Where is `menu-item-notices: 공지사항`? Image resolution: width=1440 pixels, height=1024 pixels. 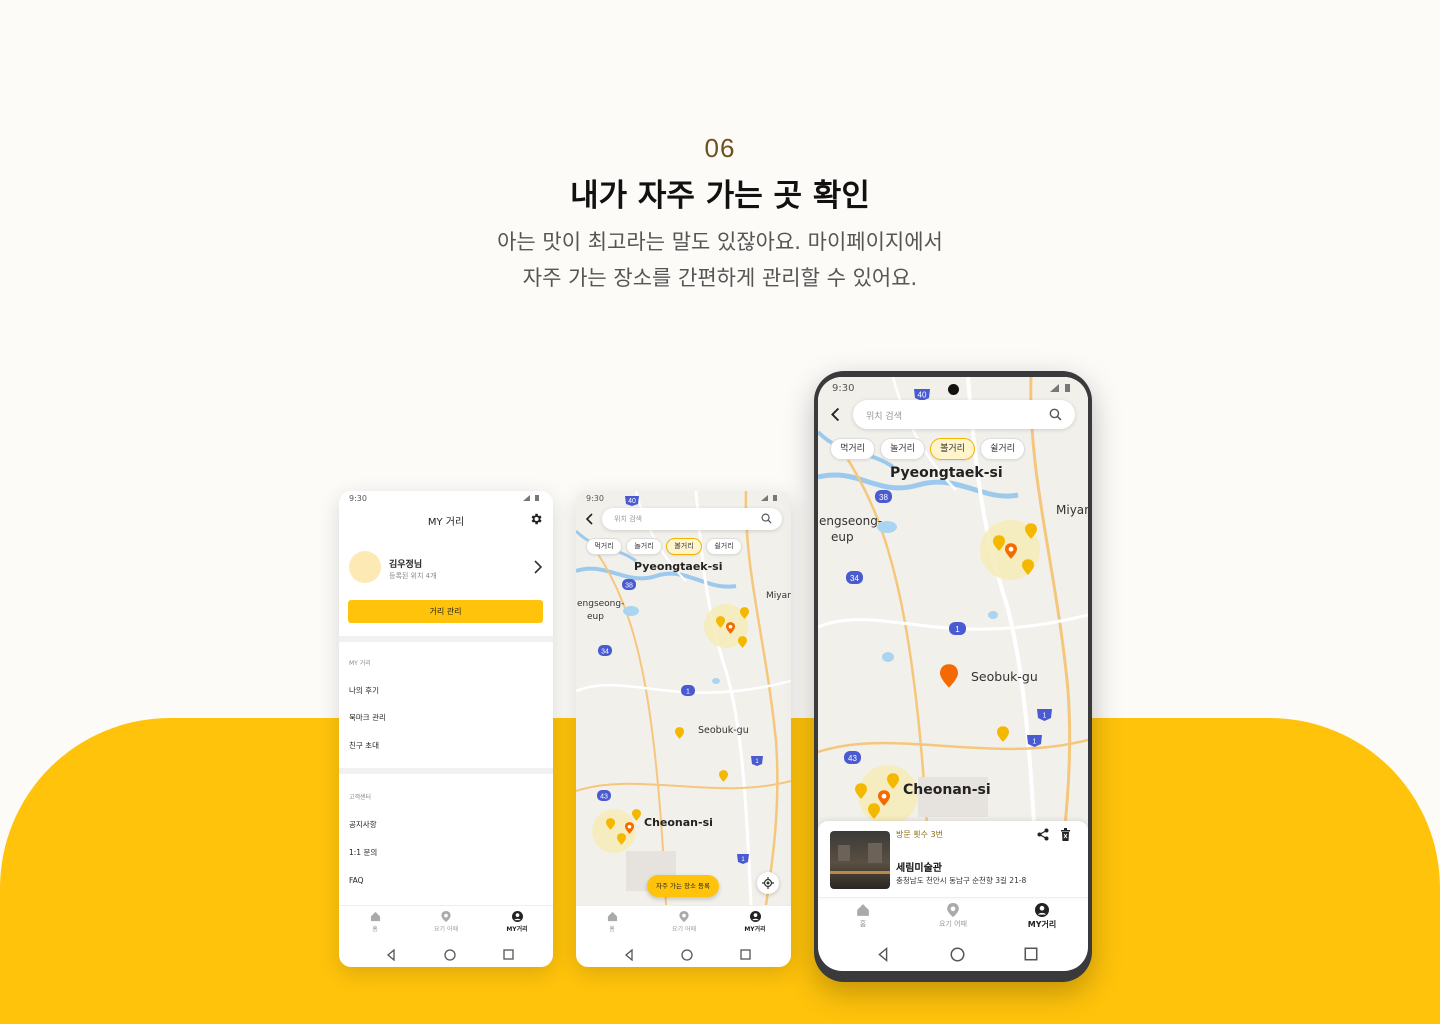 menu-item-notices: 공지사항 is located at coordinates (363, 824).